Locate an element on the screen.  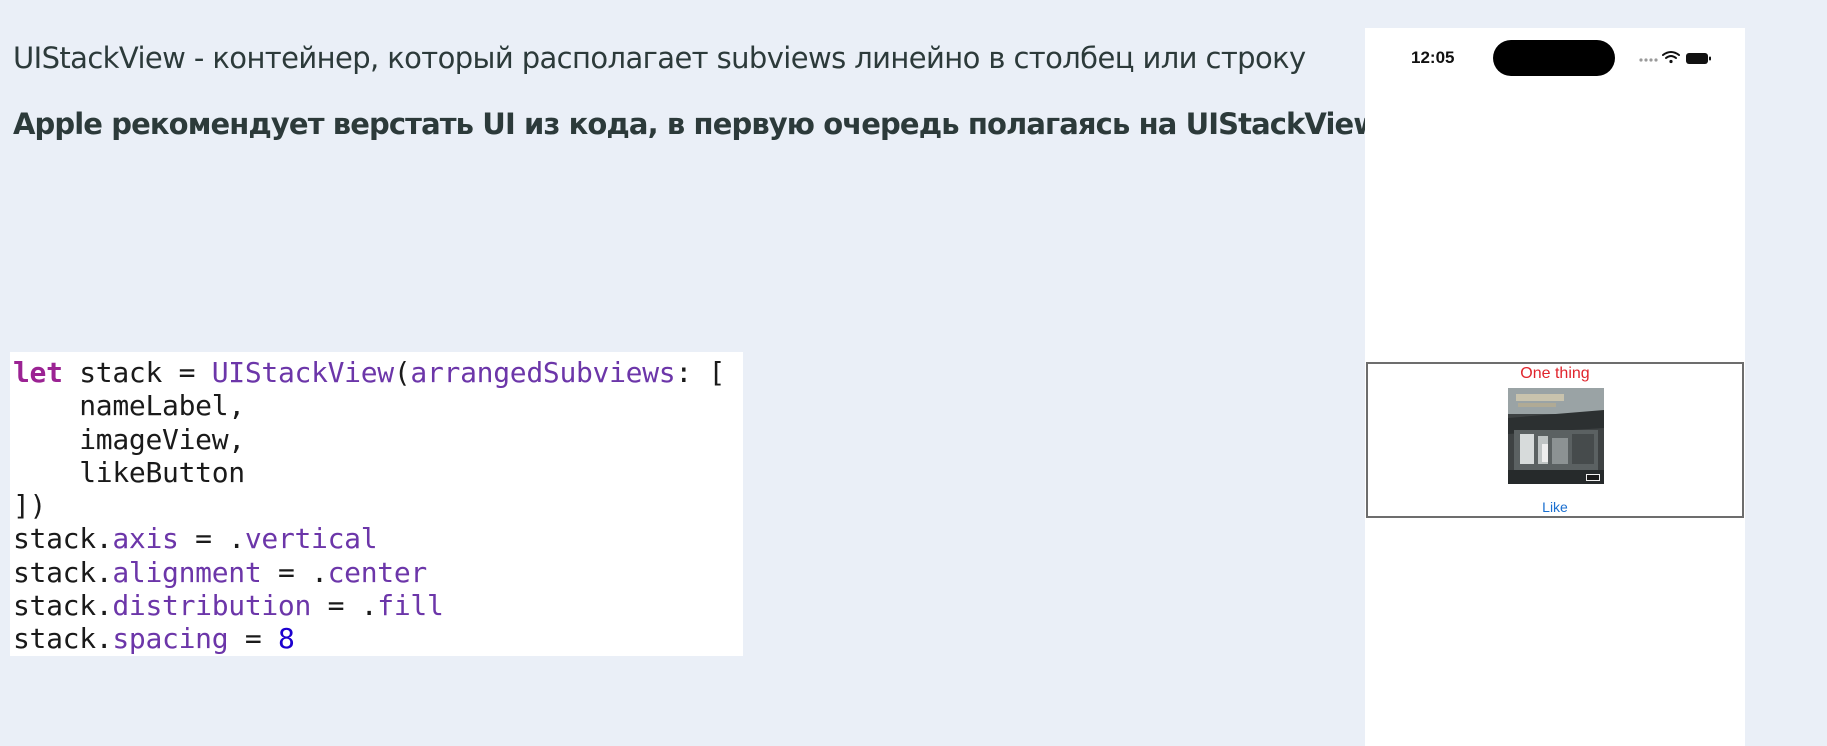
code-line: stack.alignment = .center is located at coordinates (220, 572).